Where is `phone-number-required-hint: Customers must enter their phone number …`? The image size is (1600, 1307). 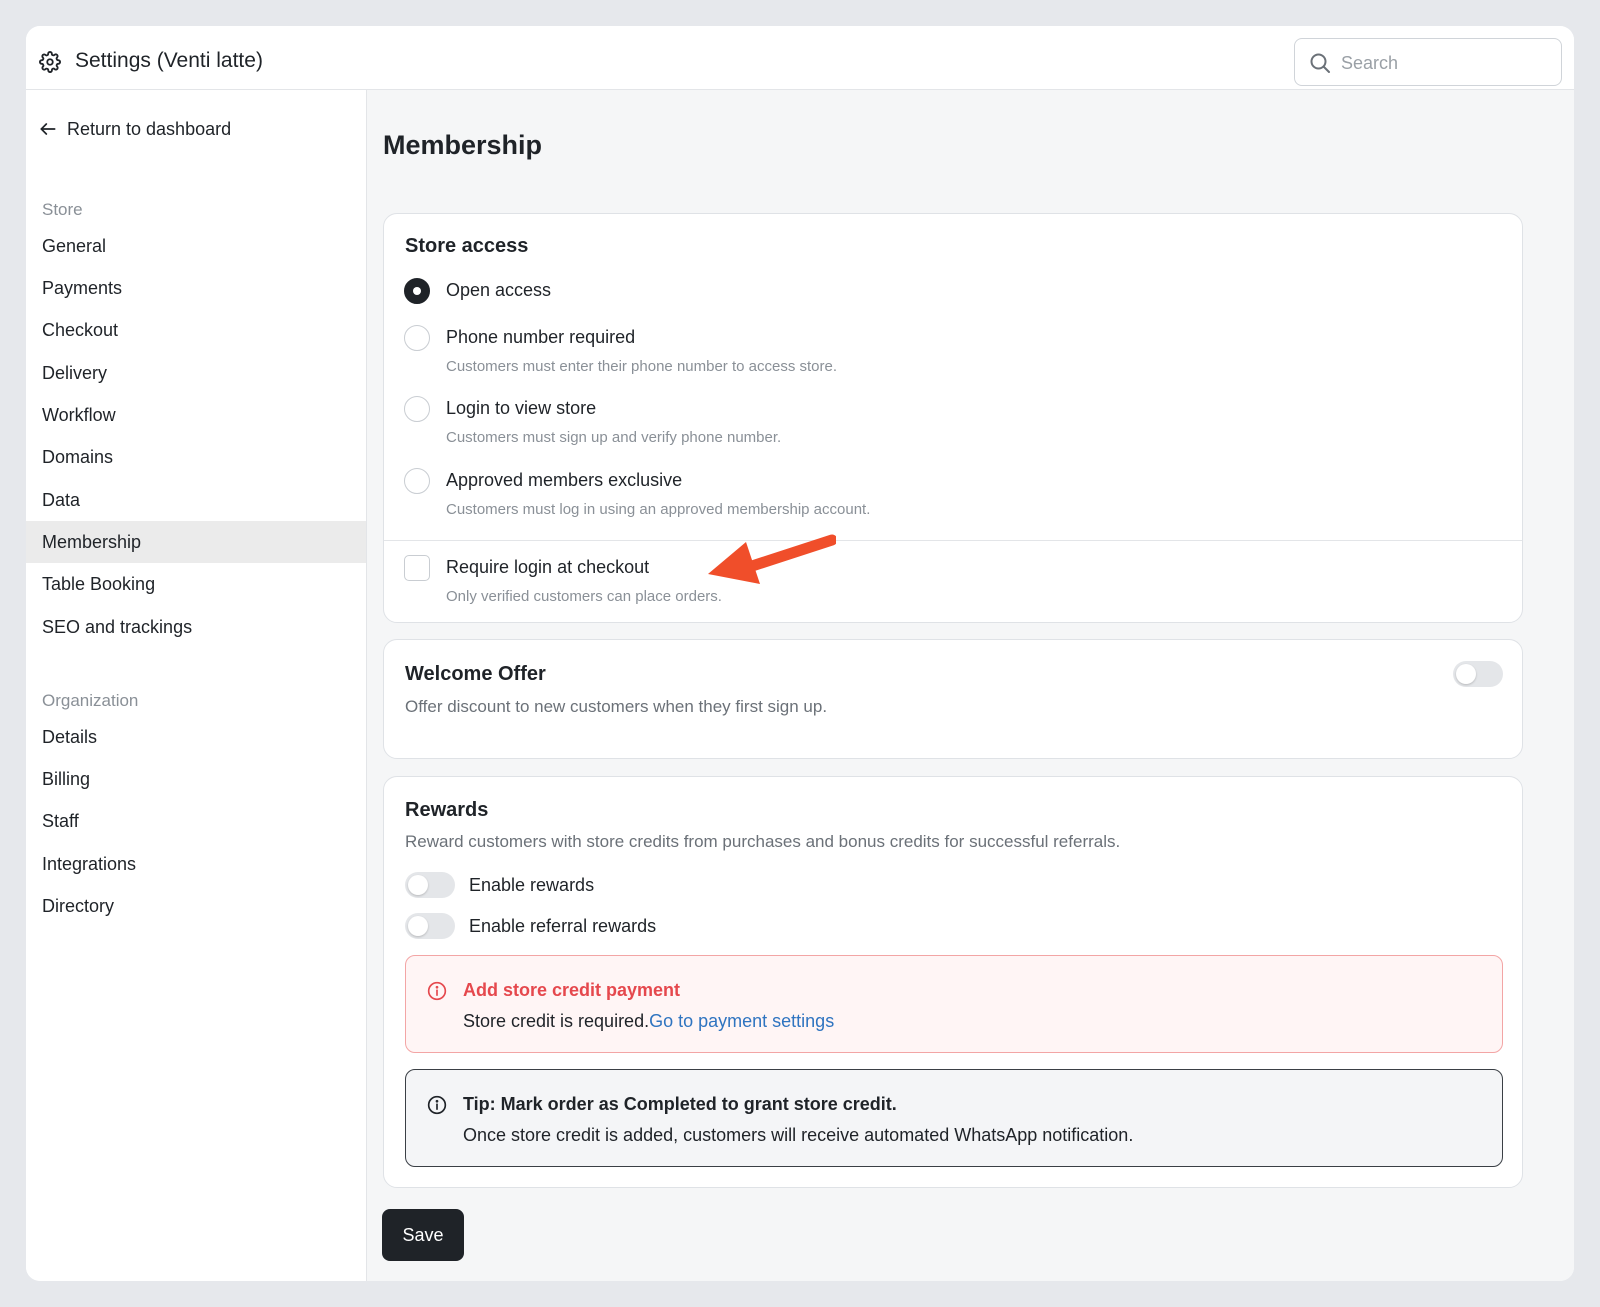 phone-number-required-hint: Customers must enter their phone number … is located at coordinates (642, 366).